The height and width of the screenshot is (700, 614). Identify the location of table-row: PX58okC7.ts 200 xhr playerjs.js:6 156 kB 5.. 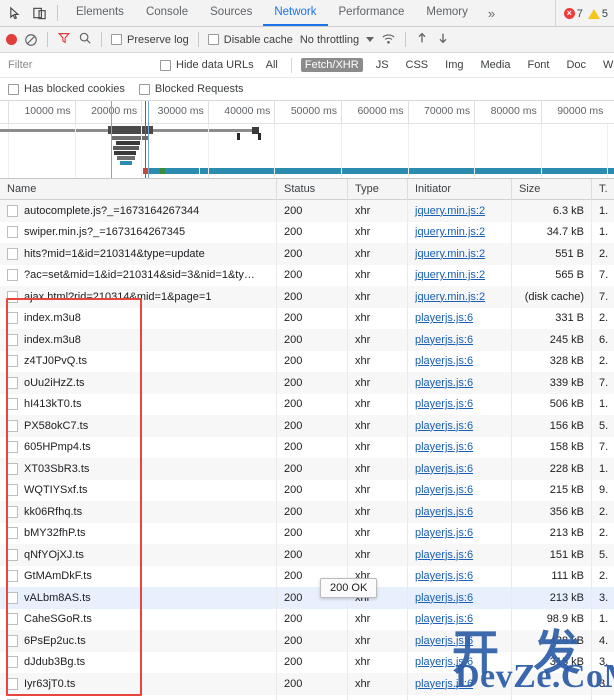
(307, 426).